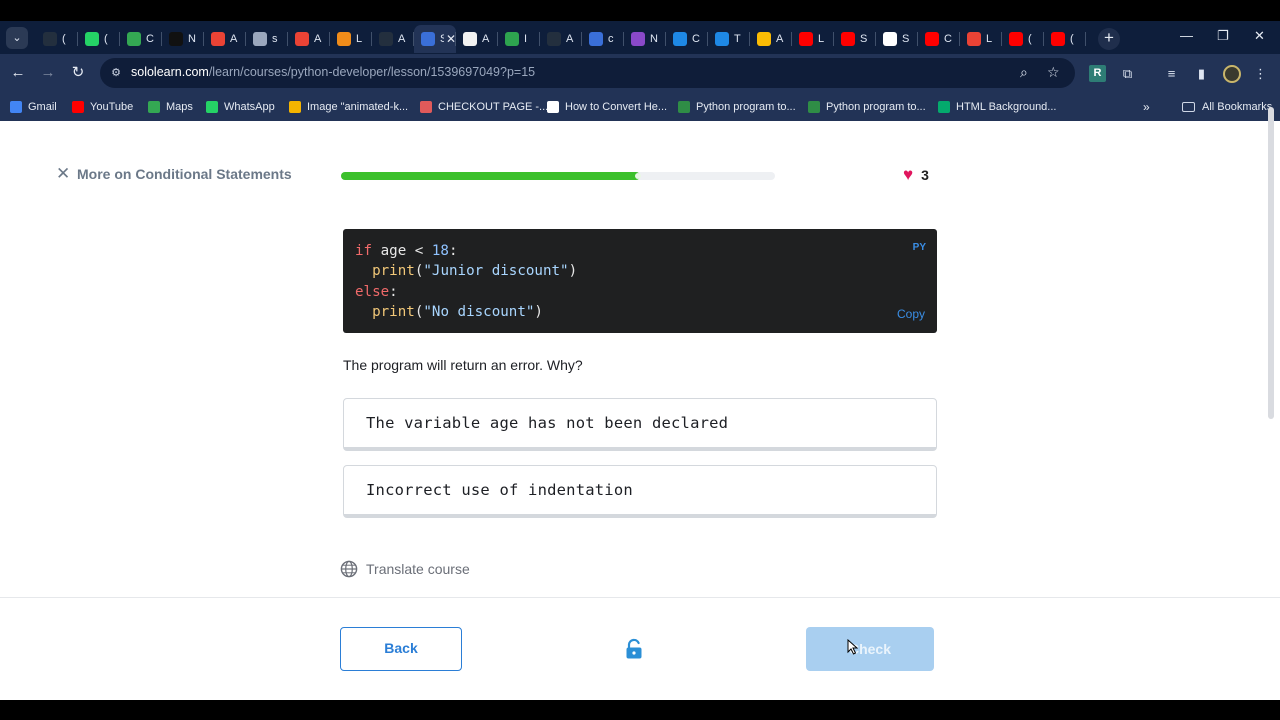 Image resolution: width=1280 pixels, height=720 pixels. Describe the element at coordinates (1186, 35) in the screenshot. I see `minimize-button: —` at that location.